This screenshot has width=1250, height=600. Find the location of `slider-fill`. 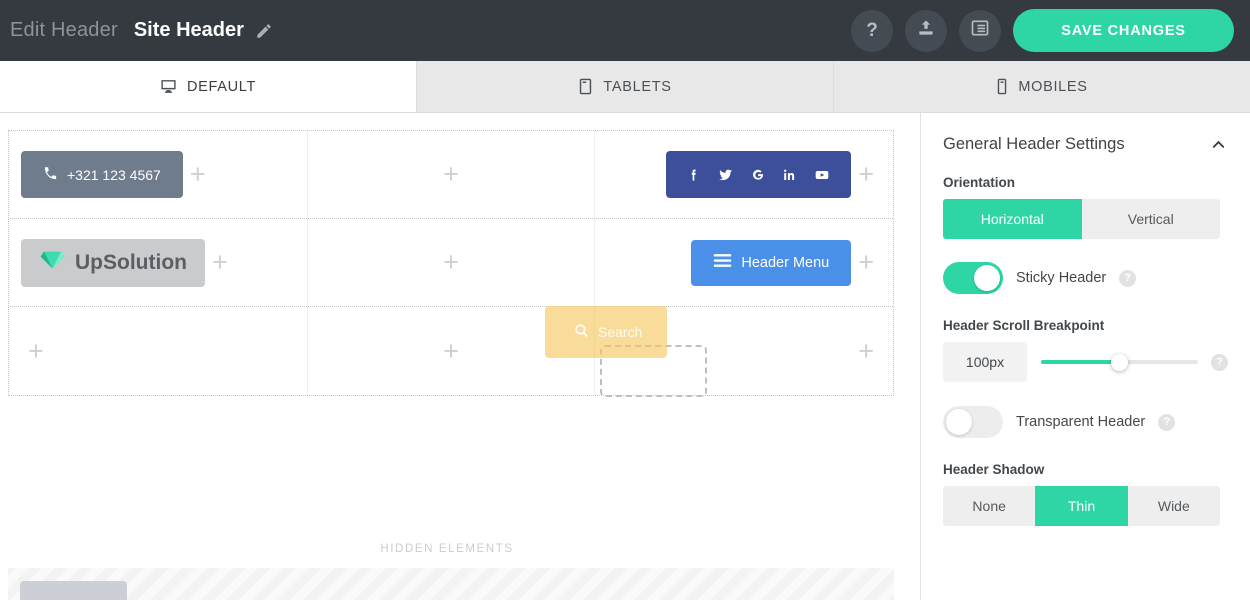

slider-fill is located at coordinates (1080, 362).